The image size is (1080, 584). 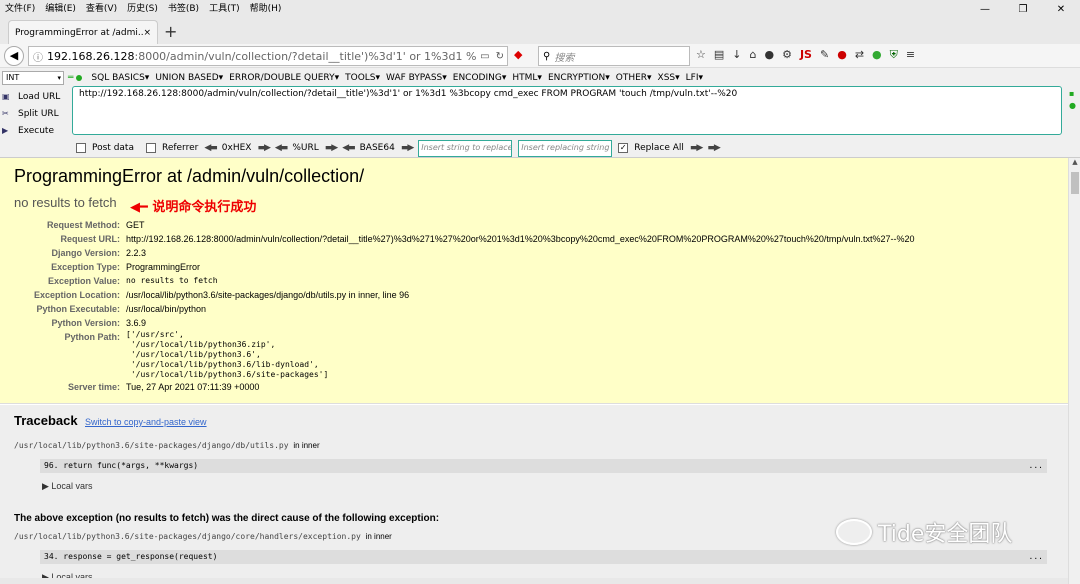 What do you see at coordinates (530, 281) in the screenshot?
I see `meta-row-4: Exception Value: no results to fetch` at bounding box center [530, 281].